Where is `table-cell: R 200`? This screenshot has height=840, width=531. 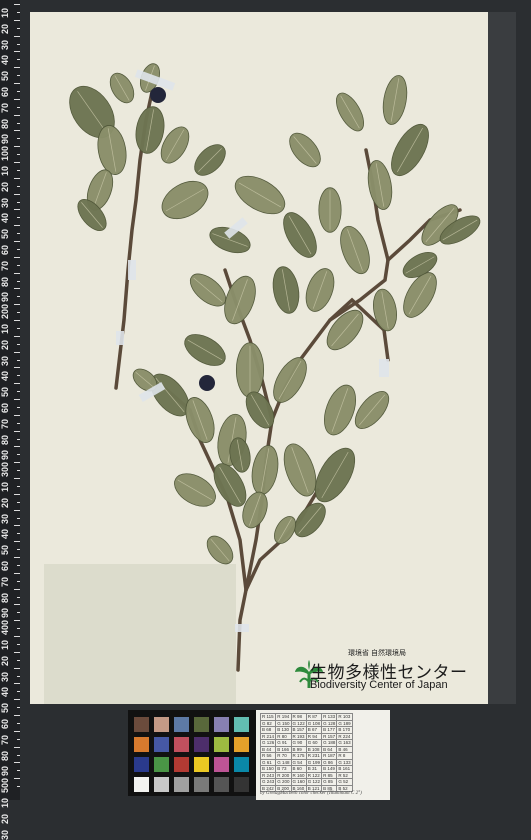 table-cell: R 200 is located at coordinates (283, 775).